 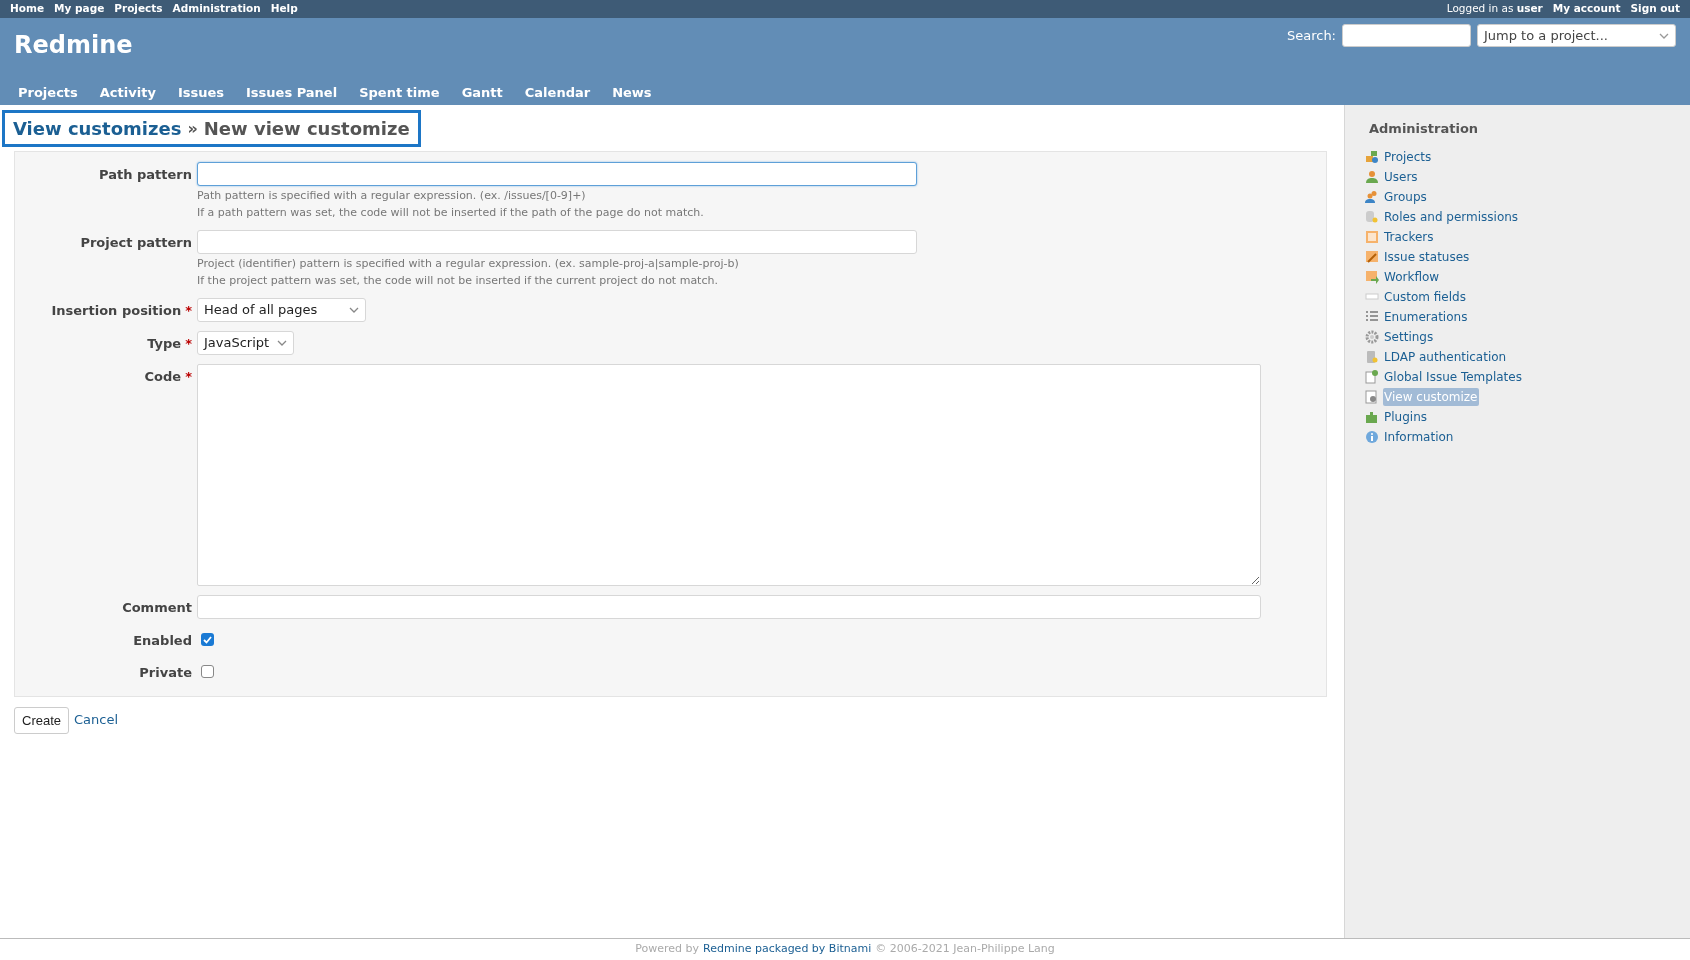 What do you see at coordinates (965, 949) in the screenshot?
I see `footer-text: © 2006-2021 Jean-Philippe Lang` at bounding box center [965, 949].